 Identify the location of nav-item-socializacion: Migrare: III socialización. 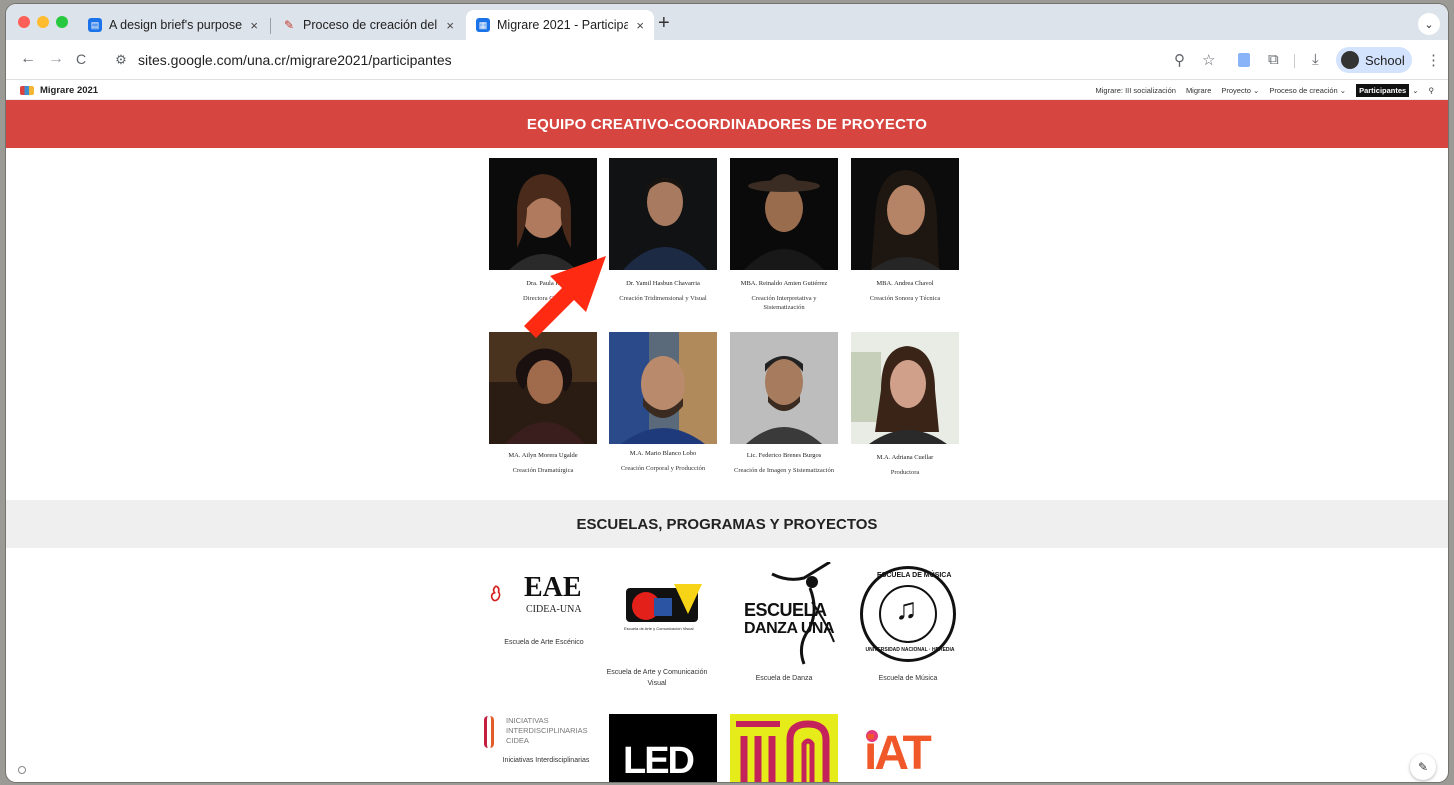
(1135, 90).